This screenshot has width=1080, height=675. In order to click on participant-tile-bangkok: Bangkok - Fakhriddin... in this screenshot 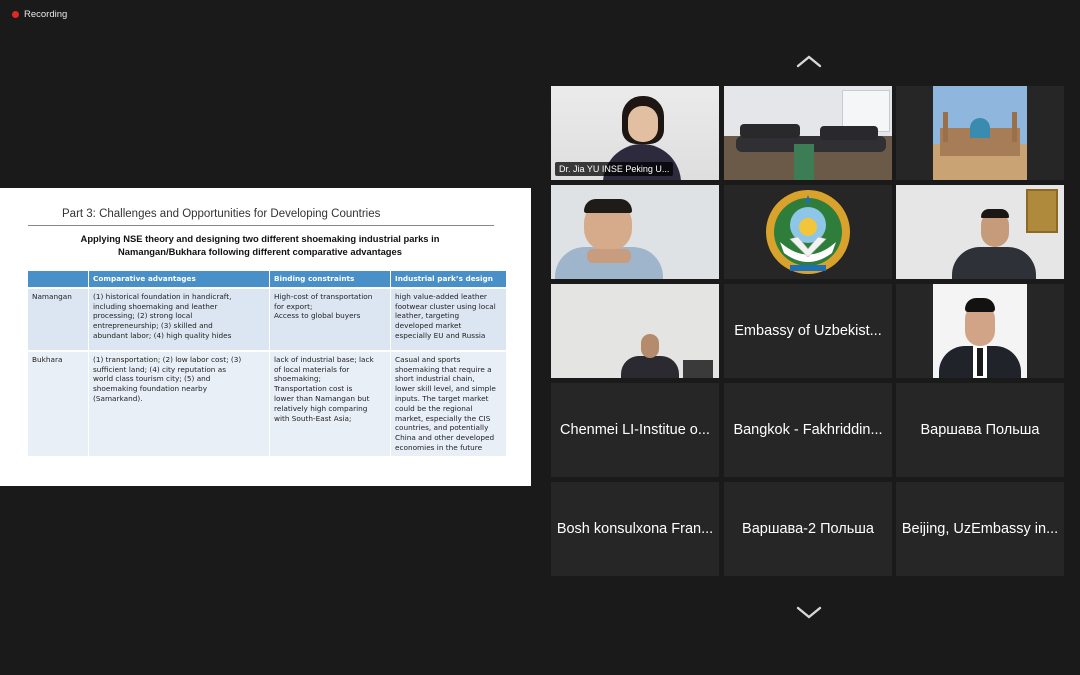, I will do `click(808, 430)`.